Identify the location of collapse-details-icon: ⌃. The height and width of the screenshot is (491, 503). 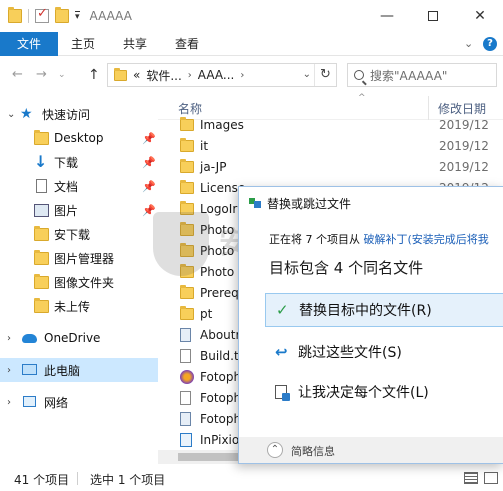
(275, 450).